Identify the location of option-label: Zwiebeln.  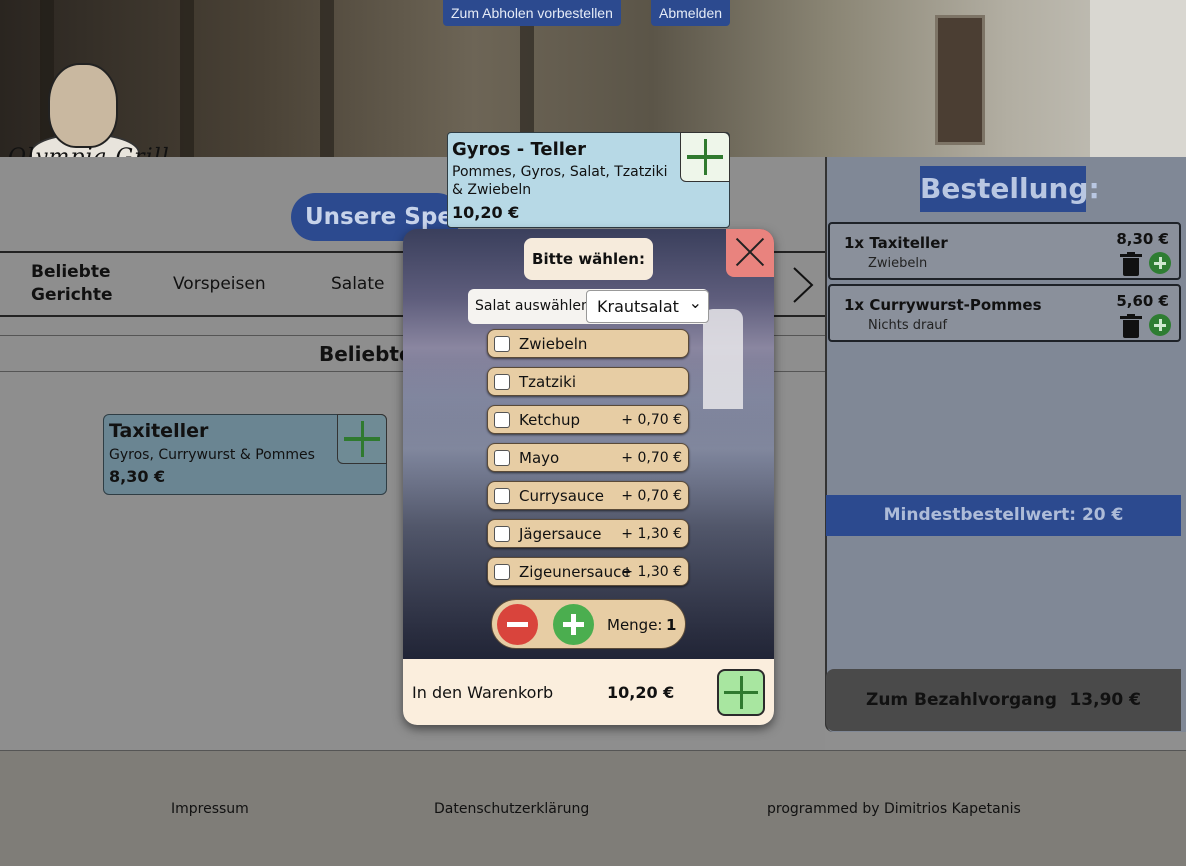
(553, 344).